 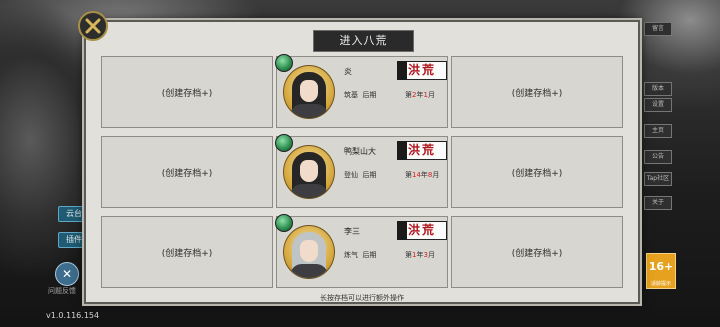 I want to click on date-year-suffix: 年, so click(x=424, y=175).